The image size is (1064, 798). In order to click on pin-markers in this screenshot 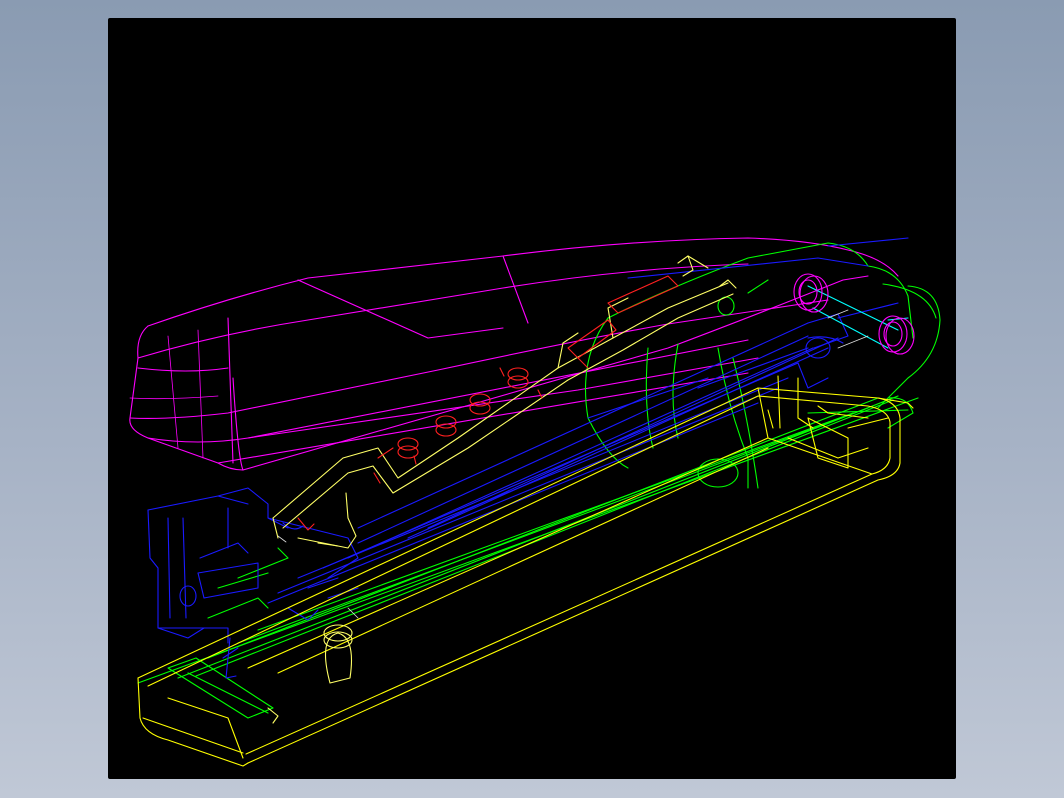, I will do `click(488, 403)`.